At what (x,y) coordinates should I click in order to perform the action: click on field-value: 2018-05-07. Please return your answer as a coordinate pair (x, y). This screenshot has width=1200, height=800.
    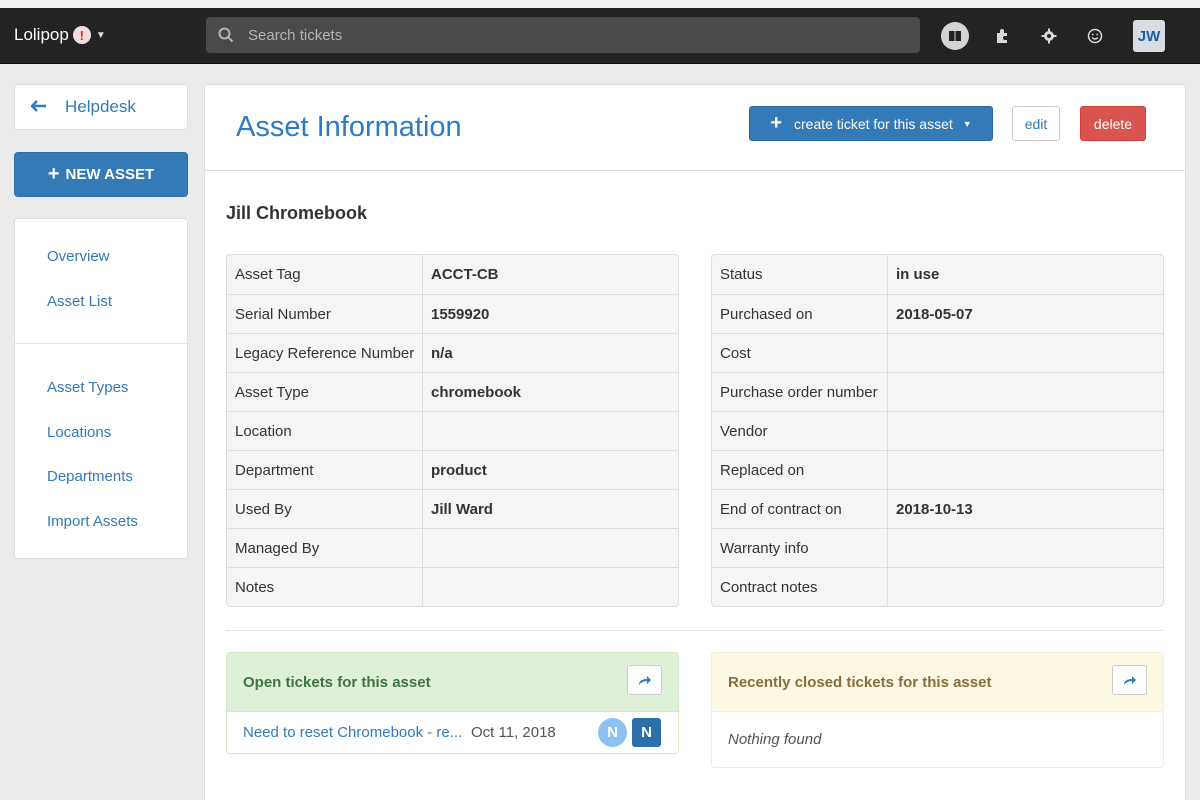
    Looking at the image, I should click on (934, 314).